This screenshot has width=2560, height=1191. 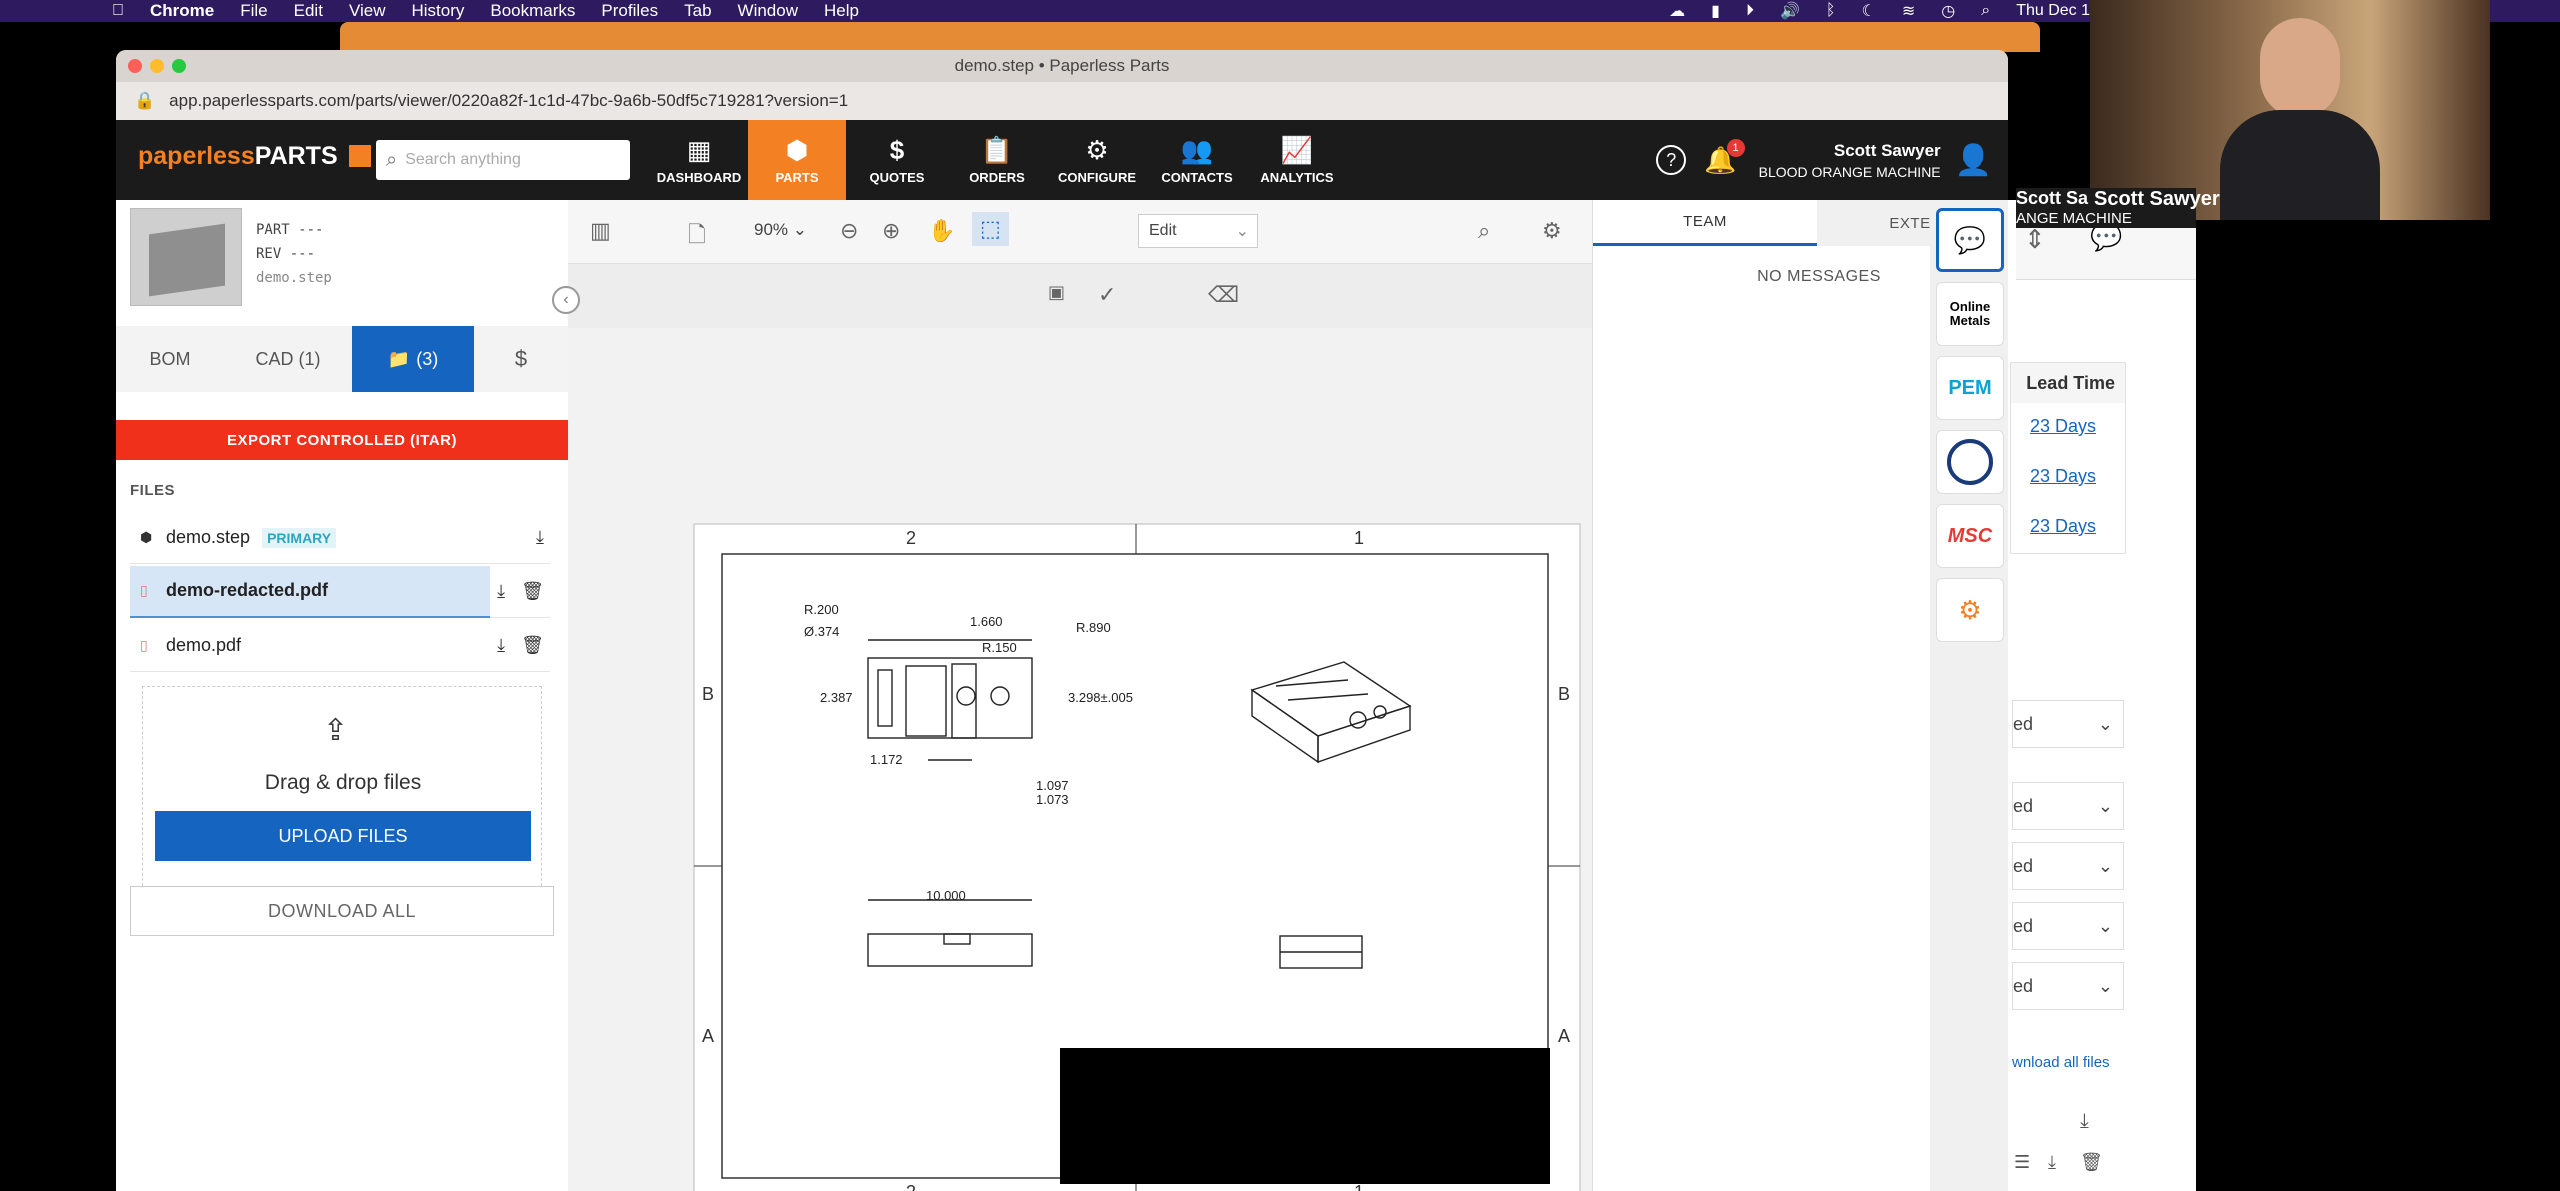 I want to click on webcam-name-label: Scott Sawyer, so click(x=2157, y=199).